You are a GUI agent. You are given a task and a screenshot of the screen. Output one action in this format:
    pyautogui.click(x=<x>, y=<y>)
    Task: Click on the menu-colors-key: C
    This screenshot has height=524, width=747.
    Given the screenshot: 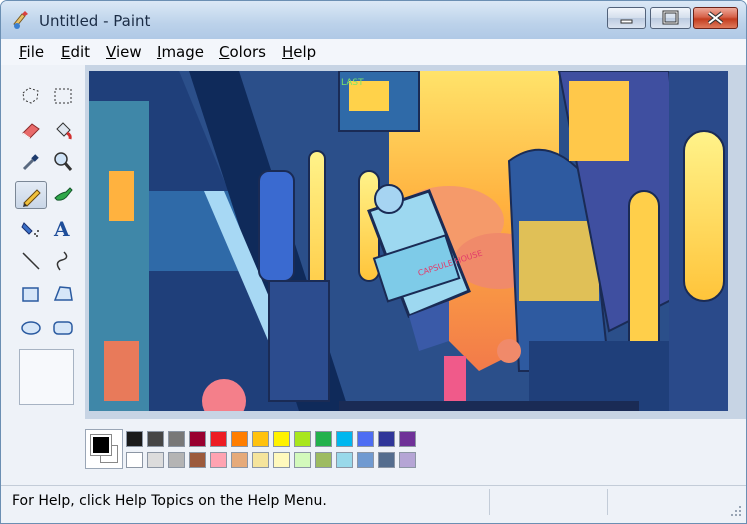 What is the action you would take?
    pyautogui.click(x=224, y=52)
    